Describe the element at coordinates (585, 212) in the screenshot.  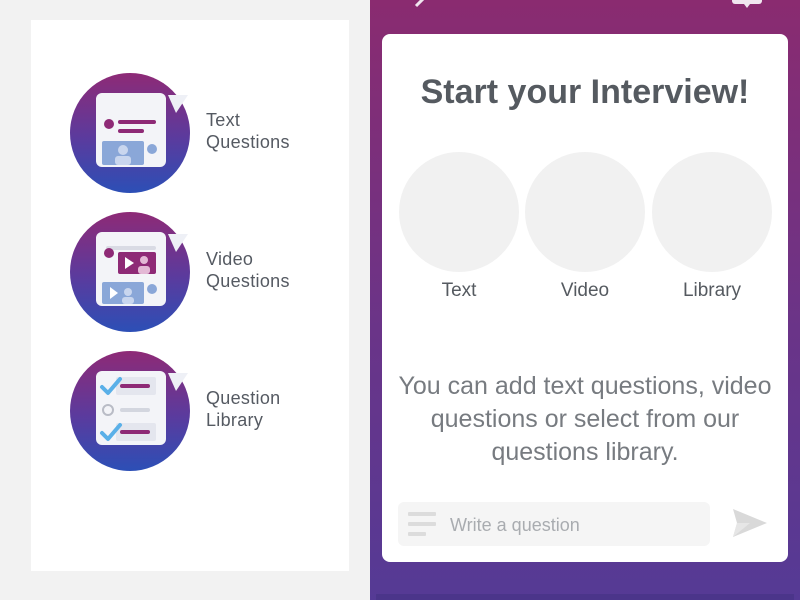
I see `option-video-circle` at that location.